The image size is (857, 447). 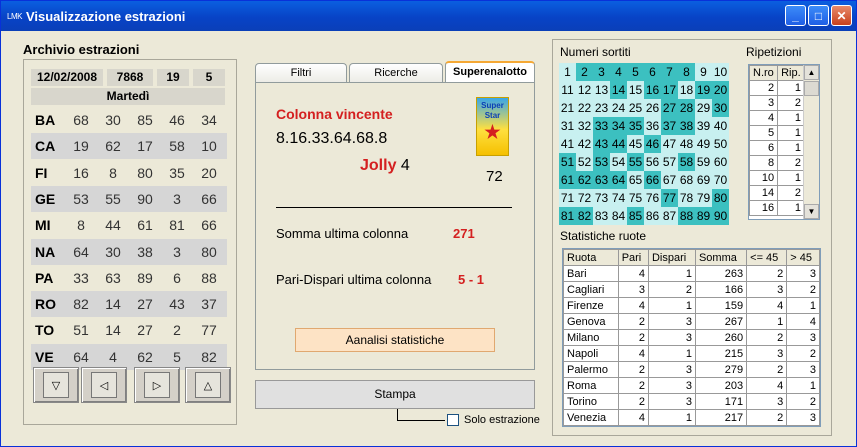 I want to click on weekday: Martedì, so click(x=128, y=96).